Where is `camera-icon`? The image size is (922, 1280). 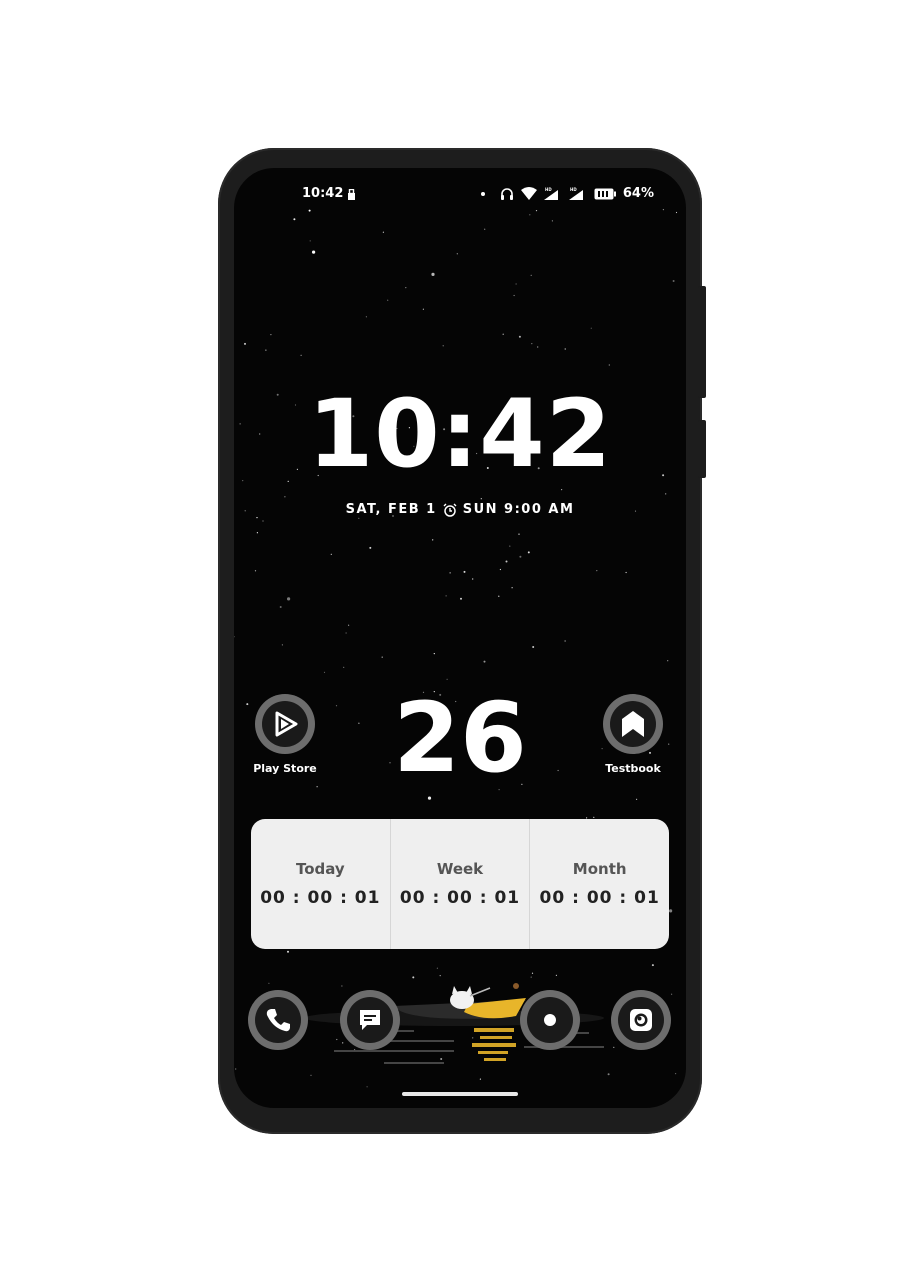 camera-icon is located at coordinates (641, 1020).